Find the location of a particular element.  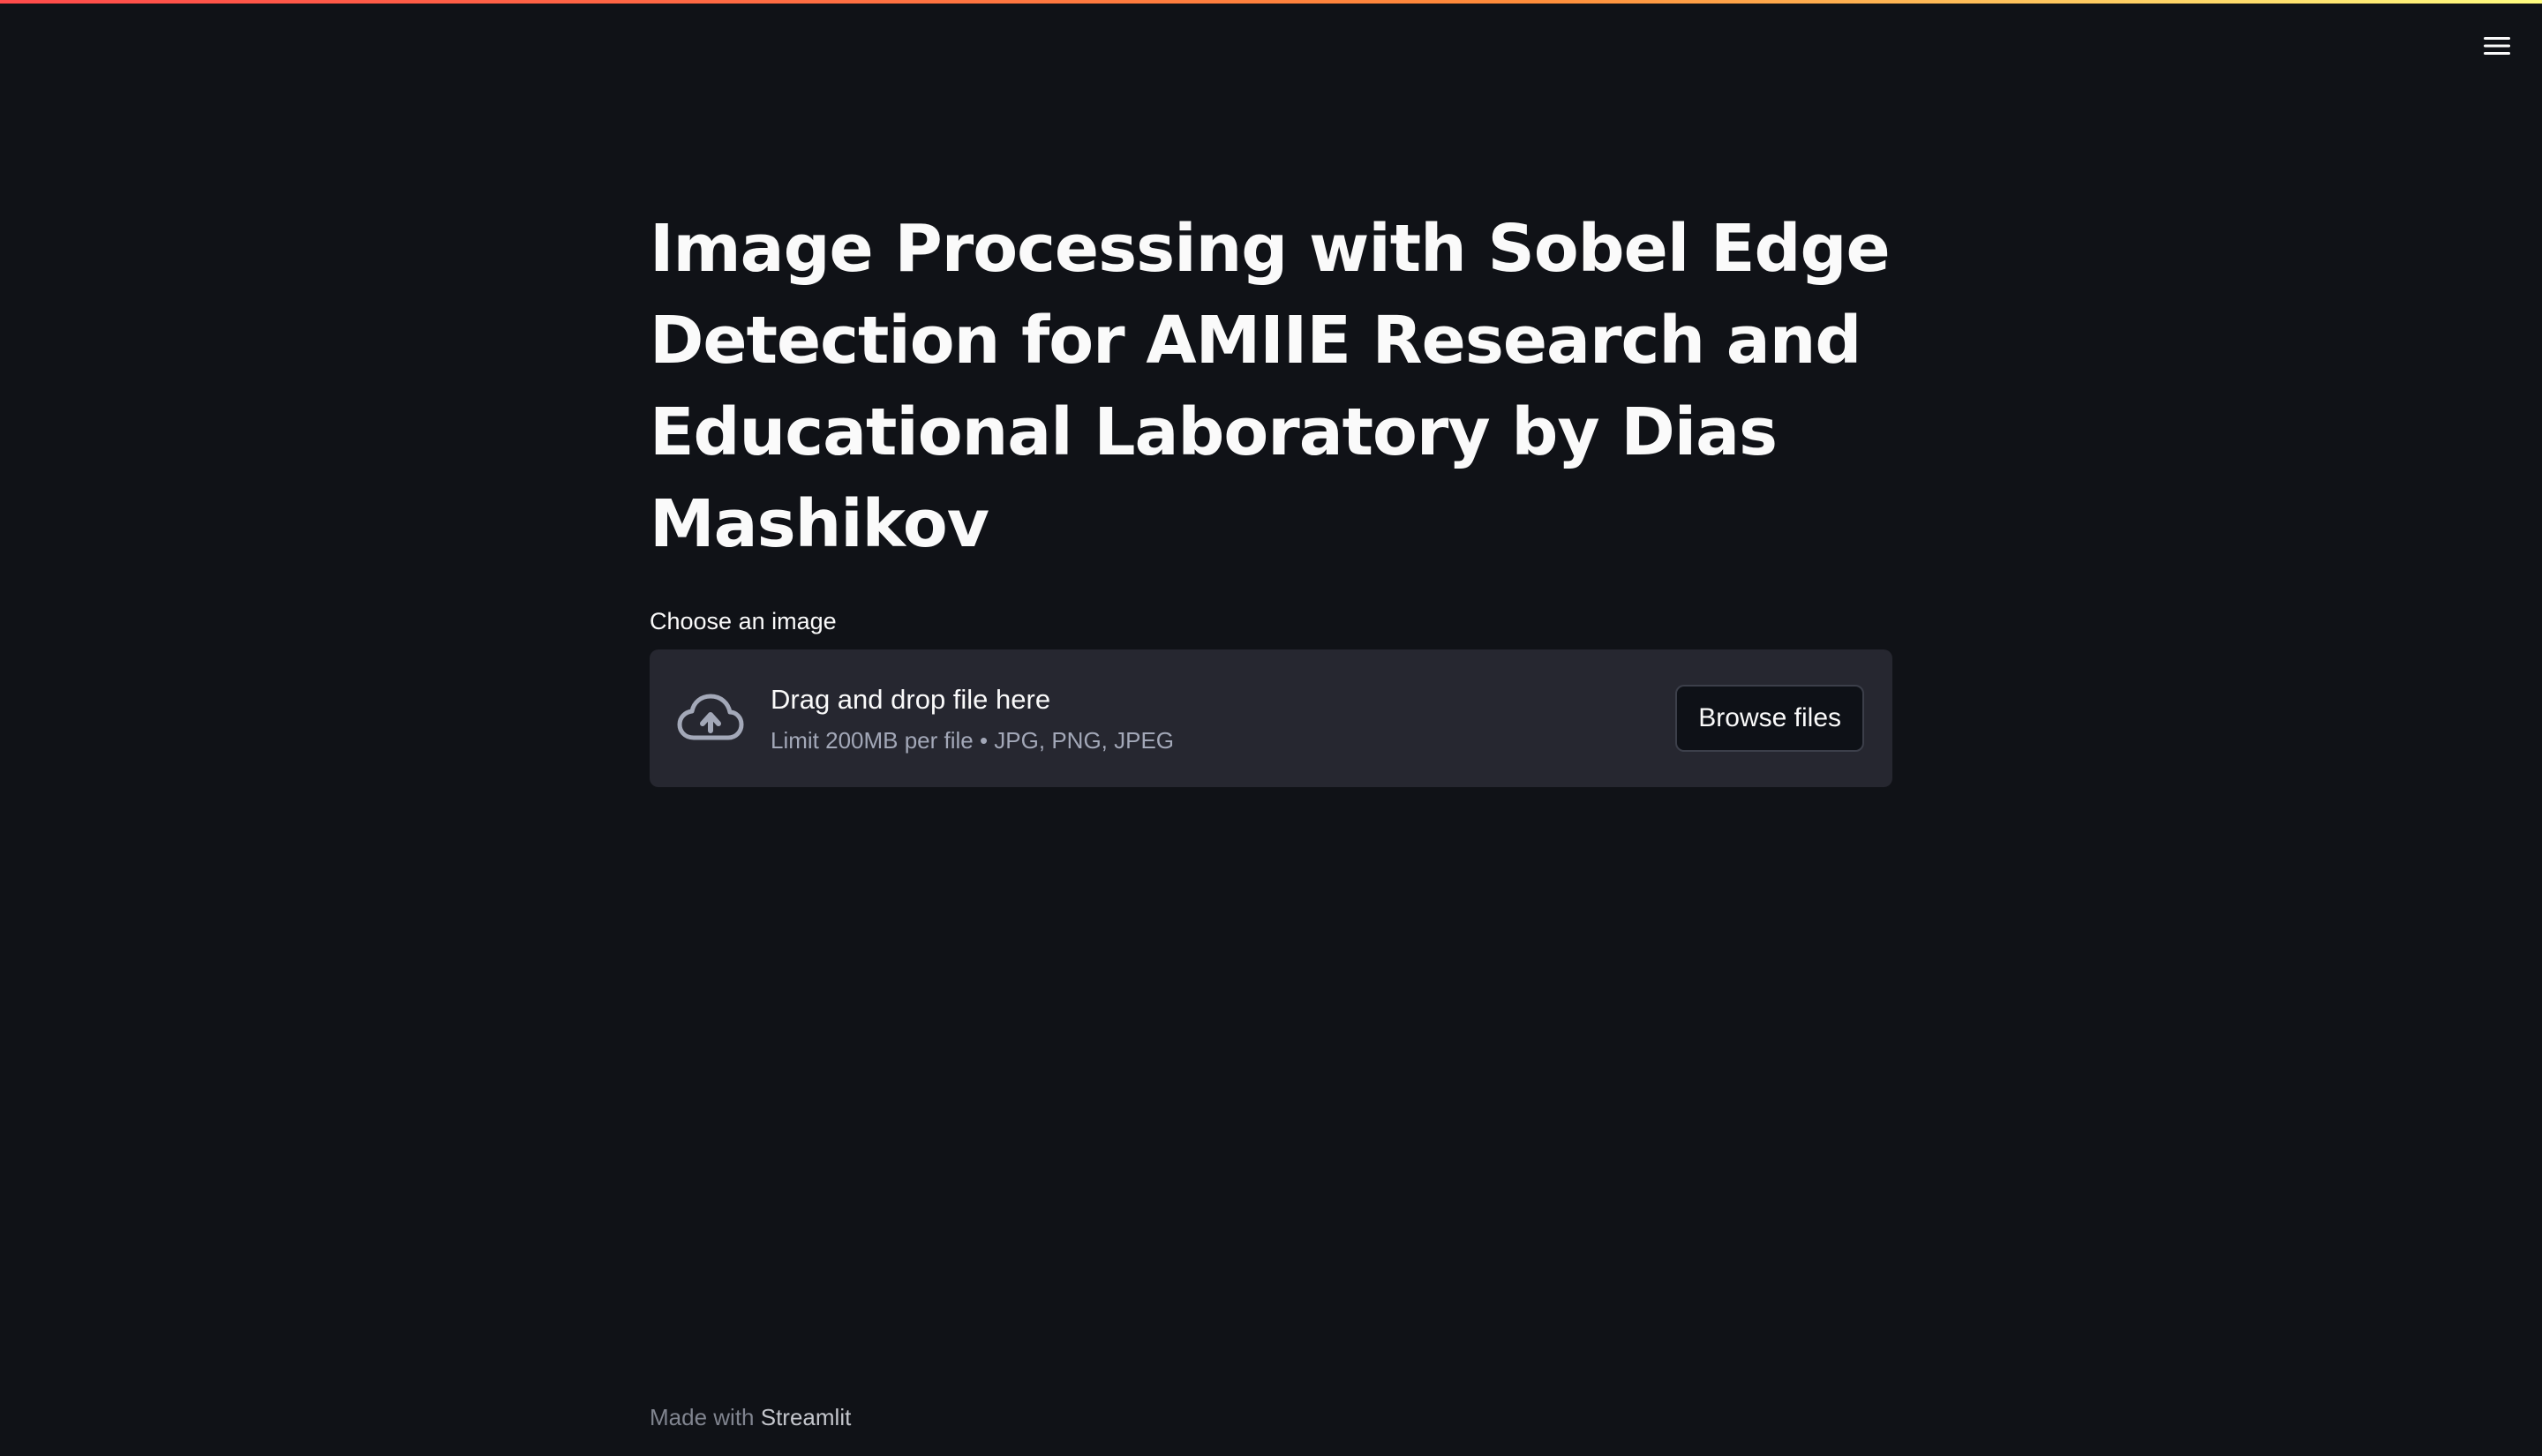

dropzone-main-text: Drag and drop file here is located at coordinates (911, 699).